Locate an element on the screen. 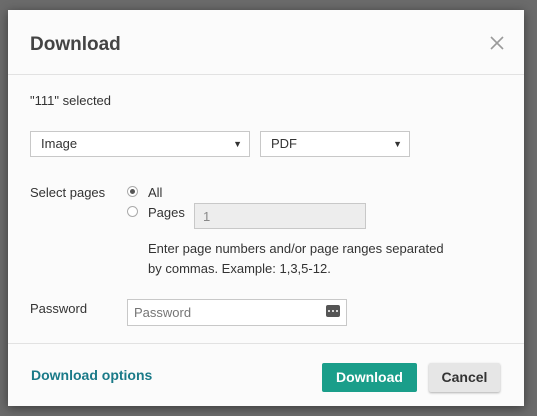  dialog-title: Download is located at coordinates (75, 44).